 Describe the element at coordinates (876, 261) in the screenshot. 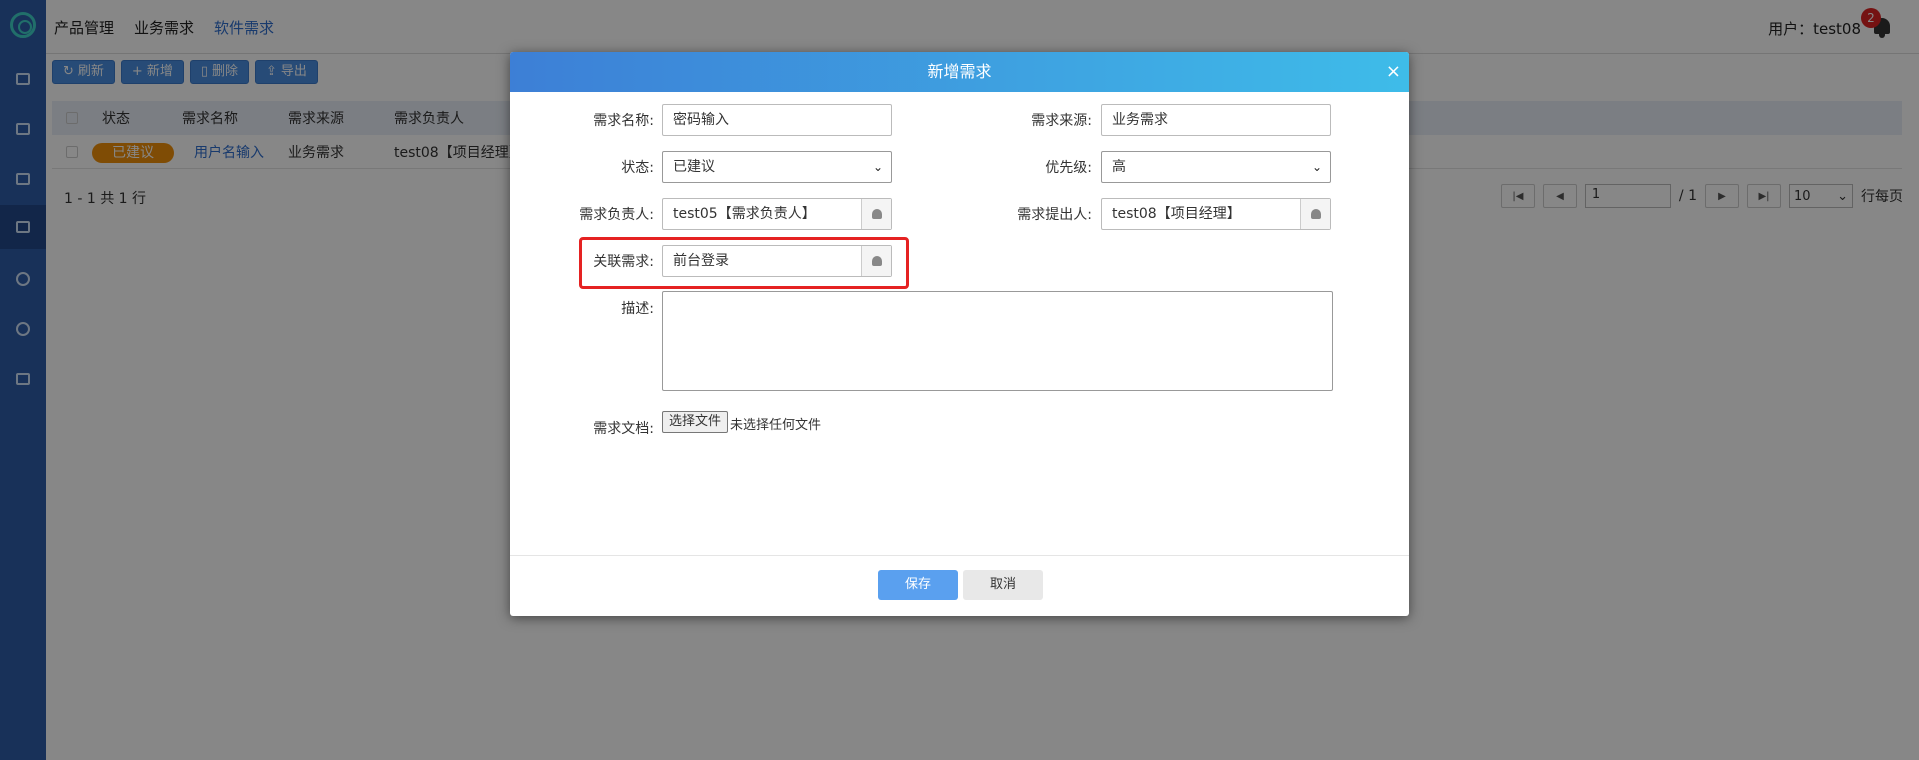

I see `requirement-picker-icon` at that location.